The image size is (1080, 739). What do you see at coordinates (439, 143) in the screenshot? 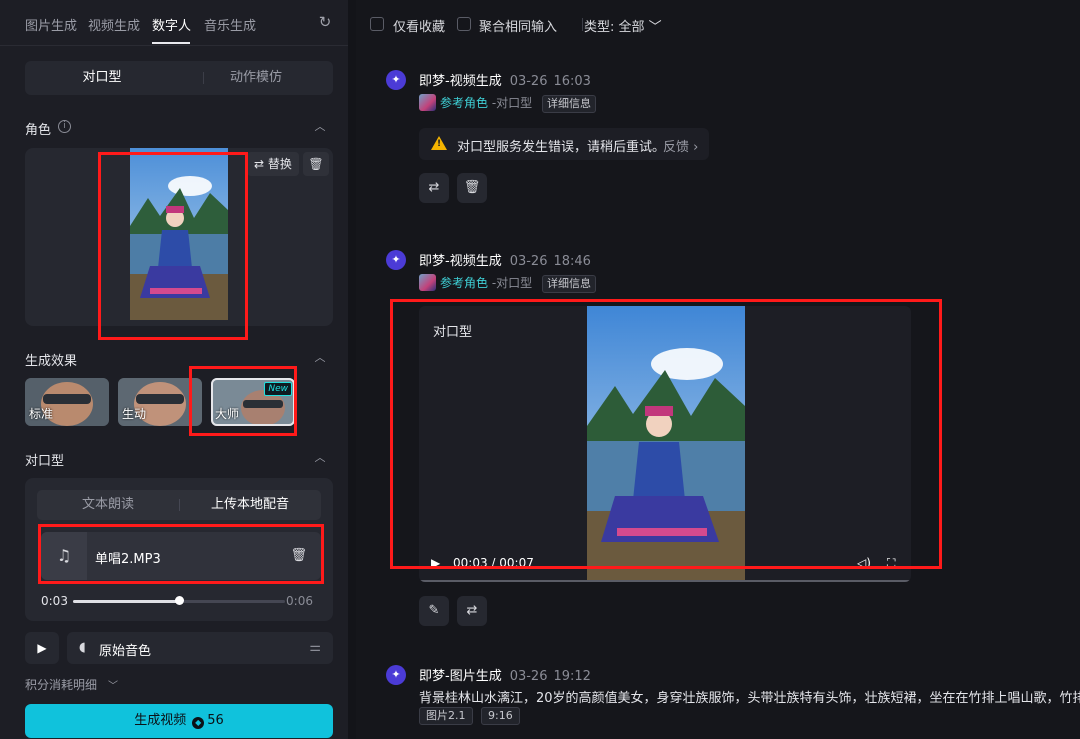
I see `warning-icon: !` at bounding box center [439, 143].